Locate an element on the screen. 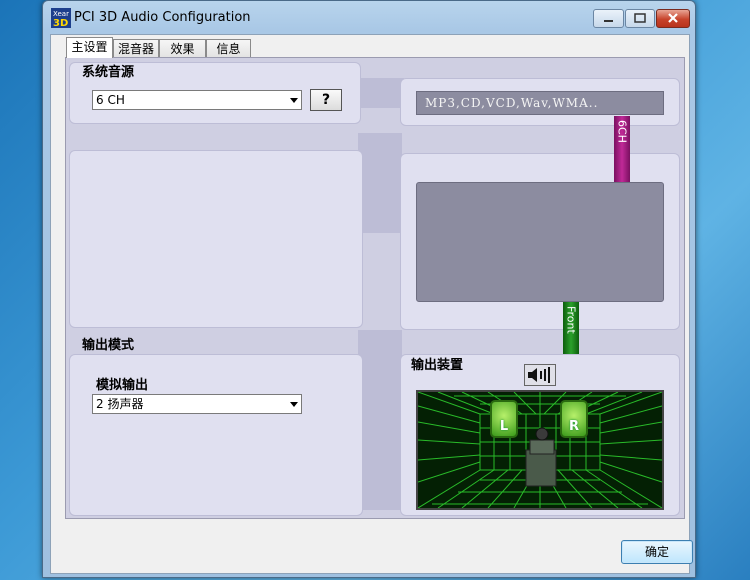 The image size is (750, 580). tab-mixer: 混音器 is located at coordinates (136, 48).